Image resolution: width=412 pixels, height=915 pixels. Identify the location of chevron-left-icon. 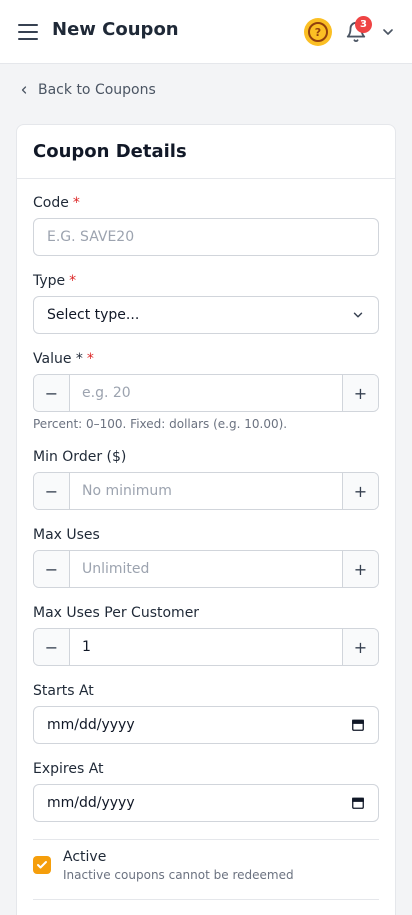
(24, 90).